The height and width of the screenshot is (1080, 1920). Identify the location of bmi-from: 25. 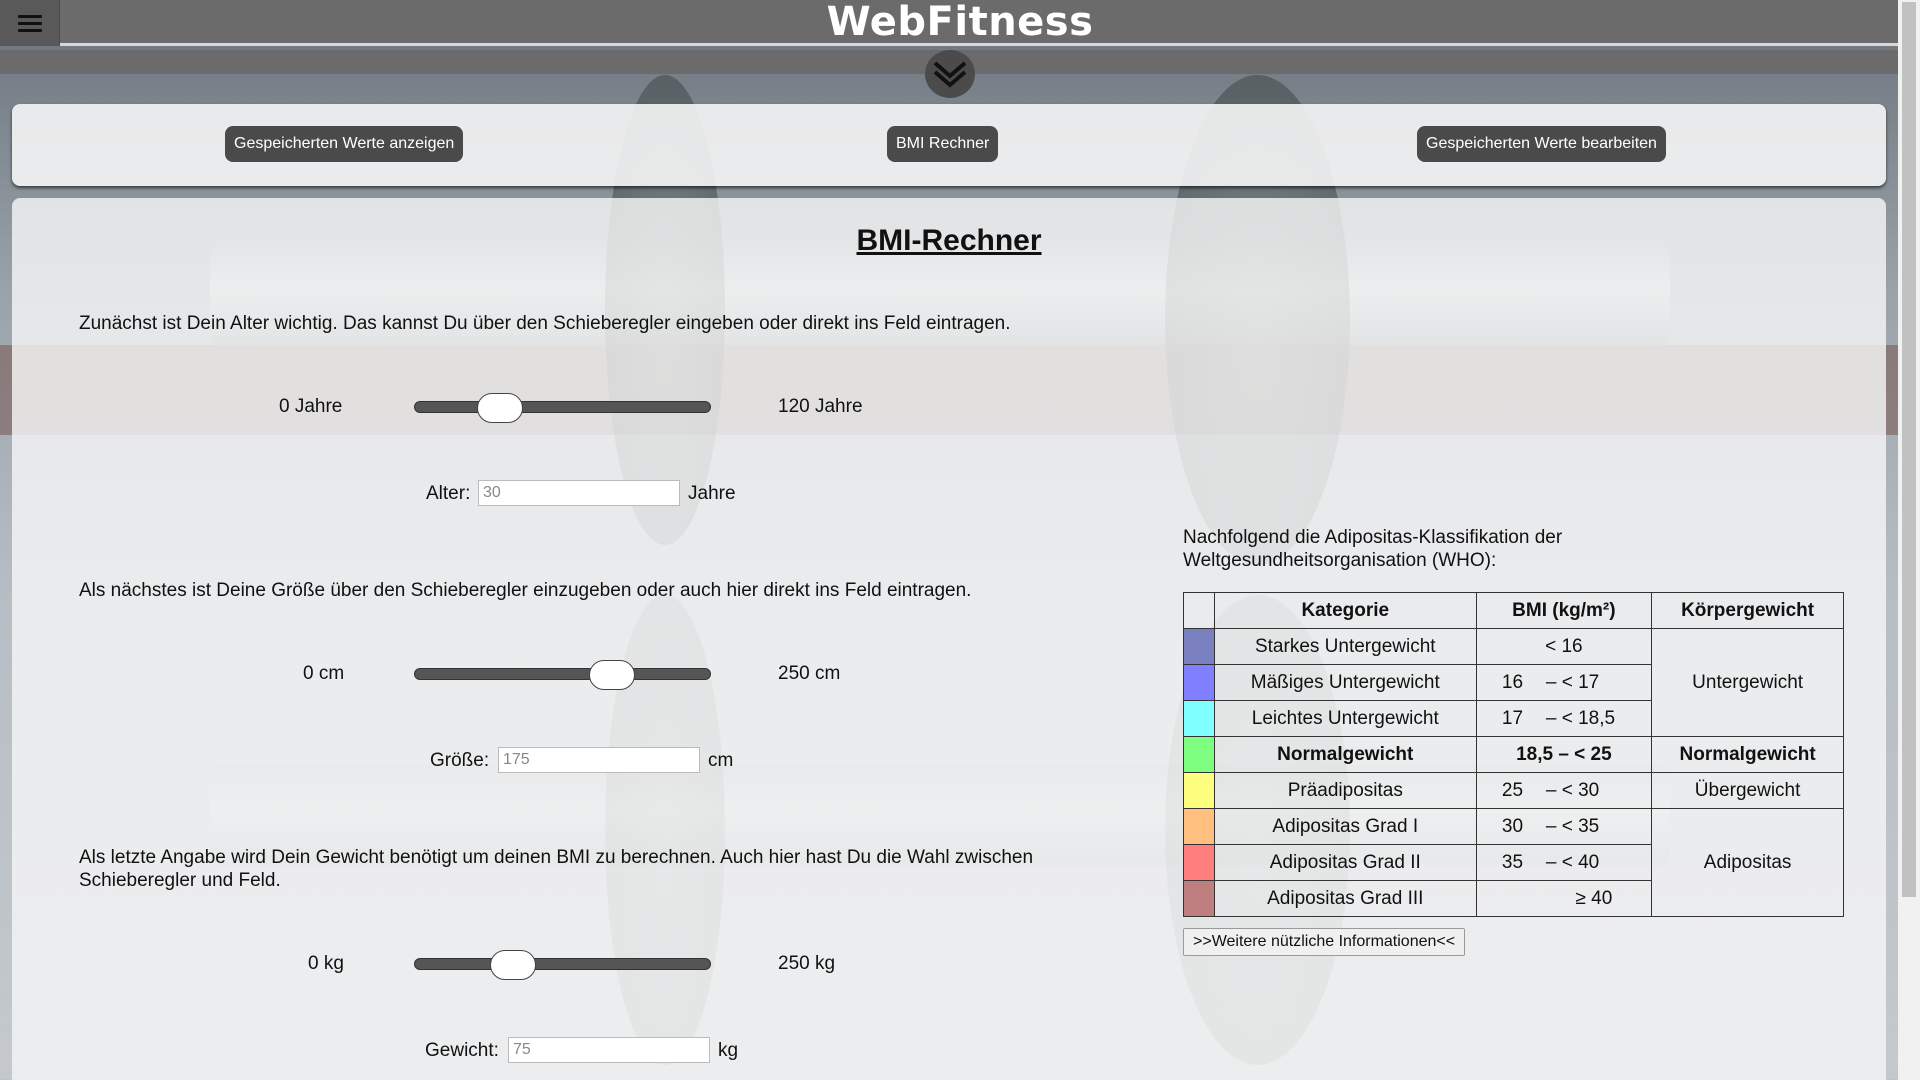
(1512, 790).